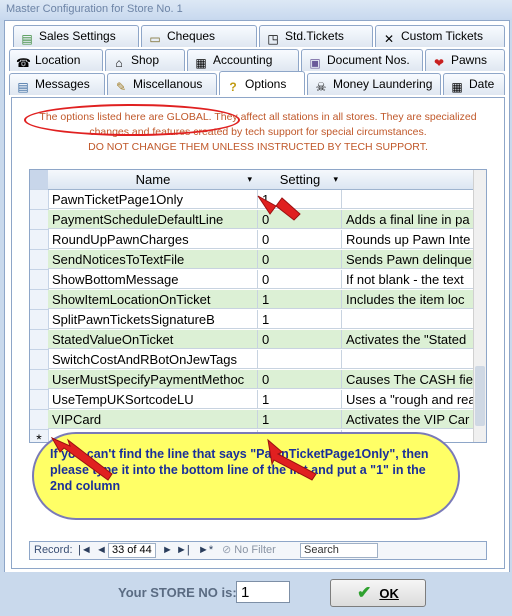 This screenshot has width=512, height=616. Describe the element at coordinates (440, 36) in the screenshot. I see `tab-custom-tickets: ✕ Custom Tickets` at that location.